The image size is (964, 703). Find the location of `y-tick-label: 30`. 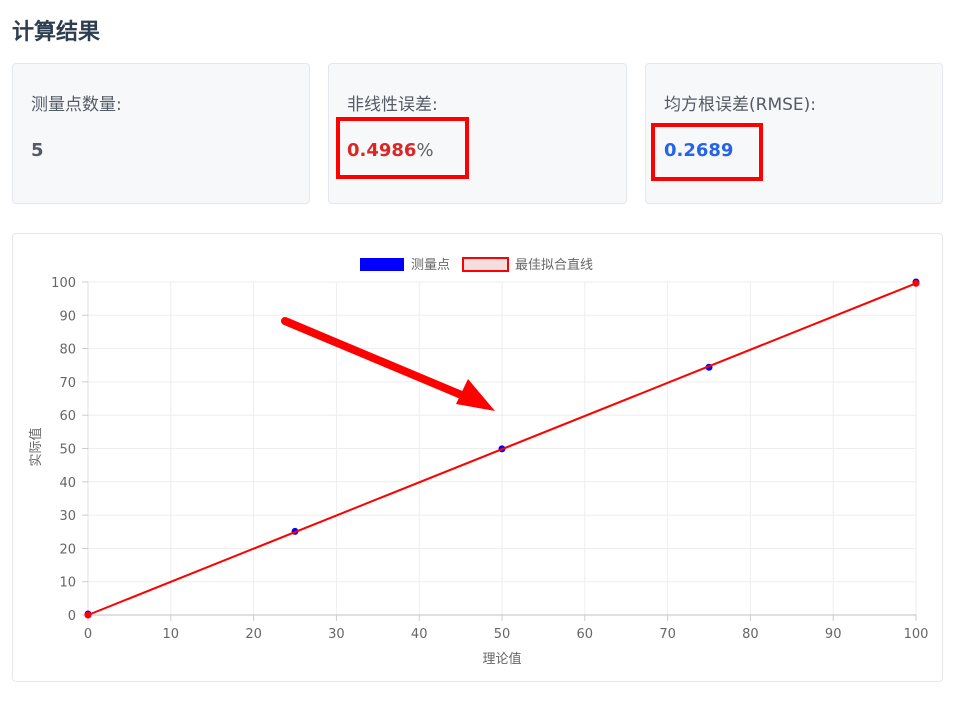

y-tick-label: 30 is located at coordinates (67, 516).